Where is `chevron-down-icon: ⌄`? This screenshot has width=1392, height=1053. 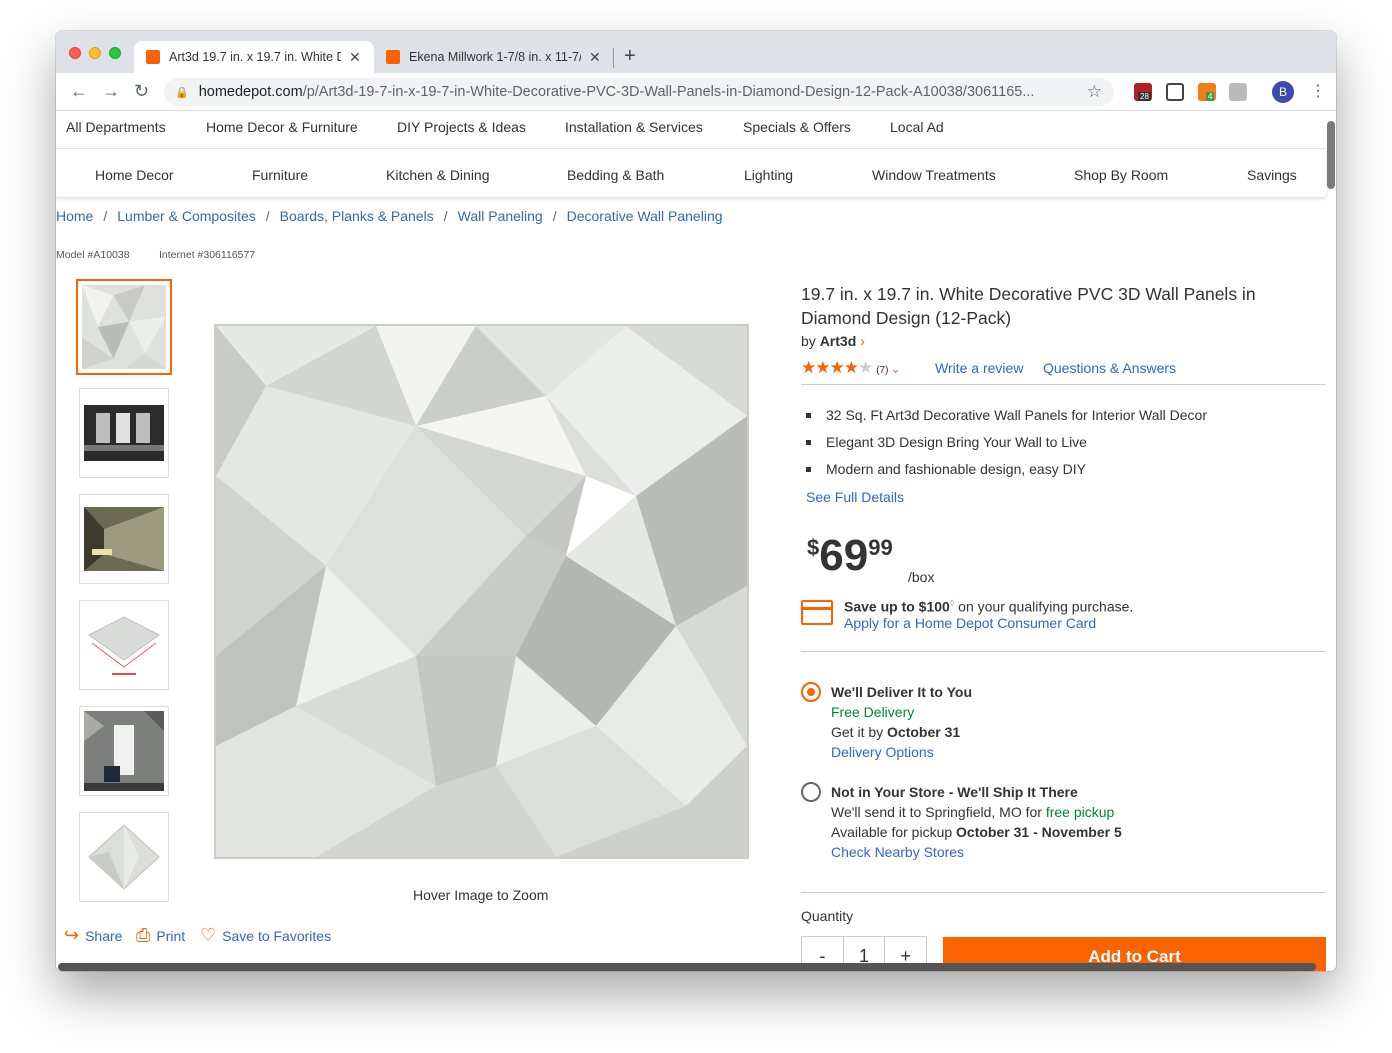 chevron-down-icon: ⌄ is located at coordinates (895, 369).